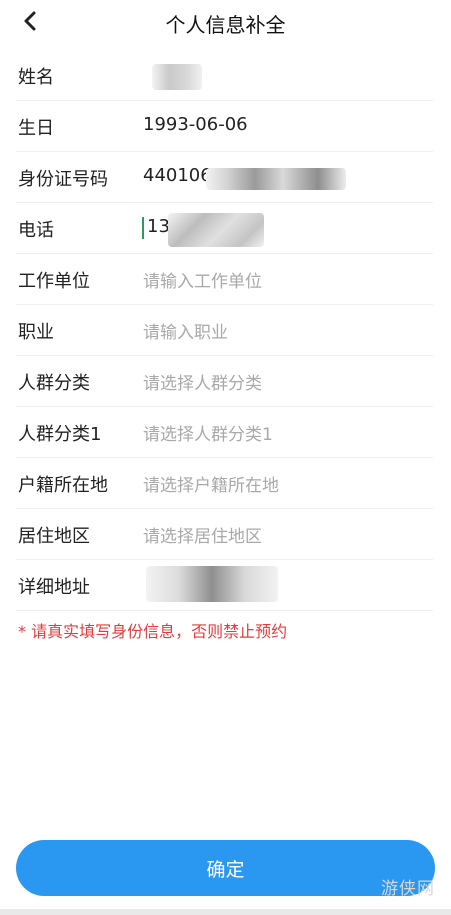 The height and width of the screenshot is (915, 451). I want to click on occupation-row: 职业 请输入职业, so click(224, 330).